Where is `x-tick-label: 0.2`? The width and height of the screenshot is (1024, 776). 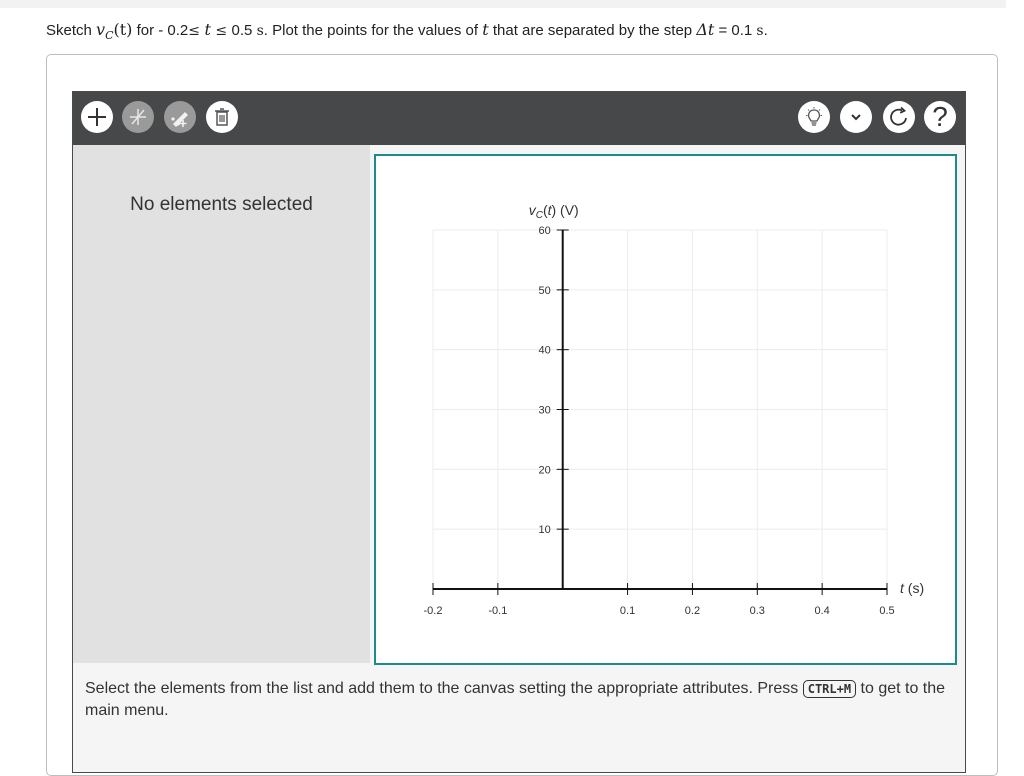 x-tick-label: 0.2 is located at coordinates (692, 611).